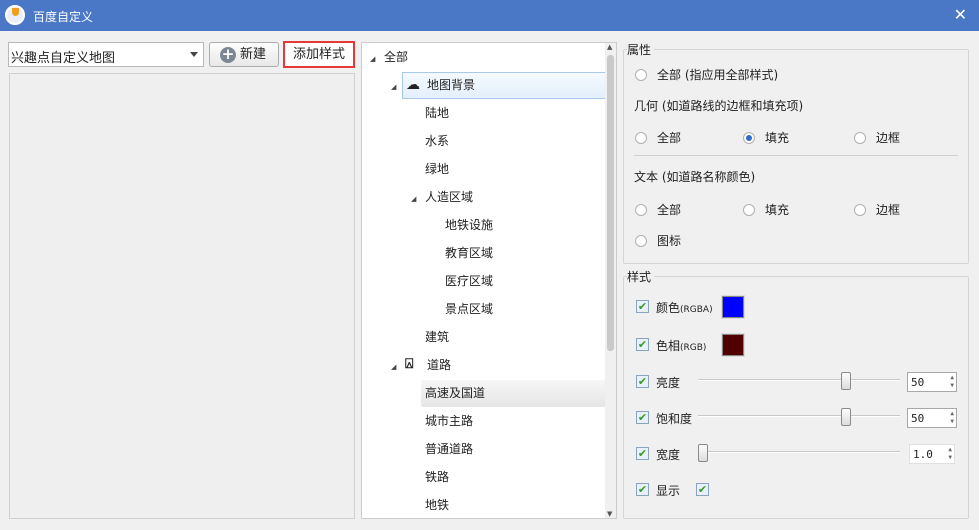 The width and height of the screenshot is (979, 530). Describe the element at coordinates (449, 197) in the screenshot. I see `tree-node-manmade: 人造区域` at that location.